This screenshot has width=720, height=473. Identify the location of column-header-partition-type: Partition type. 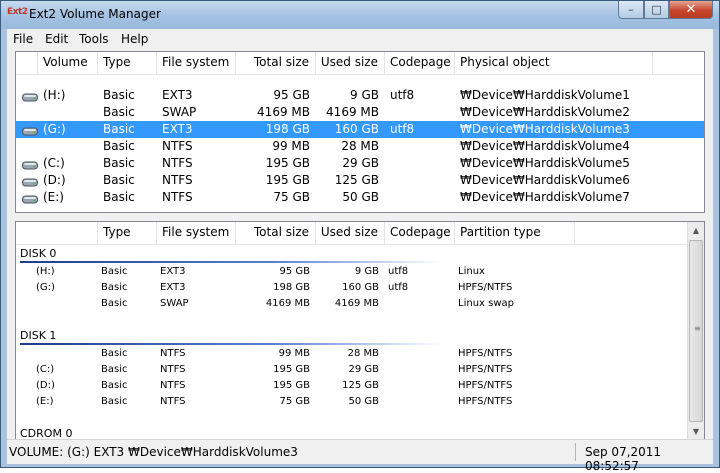
(515, 233).